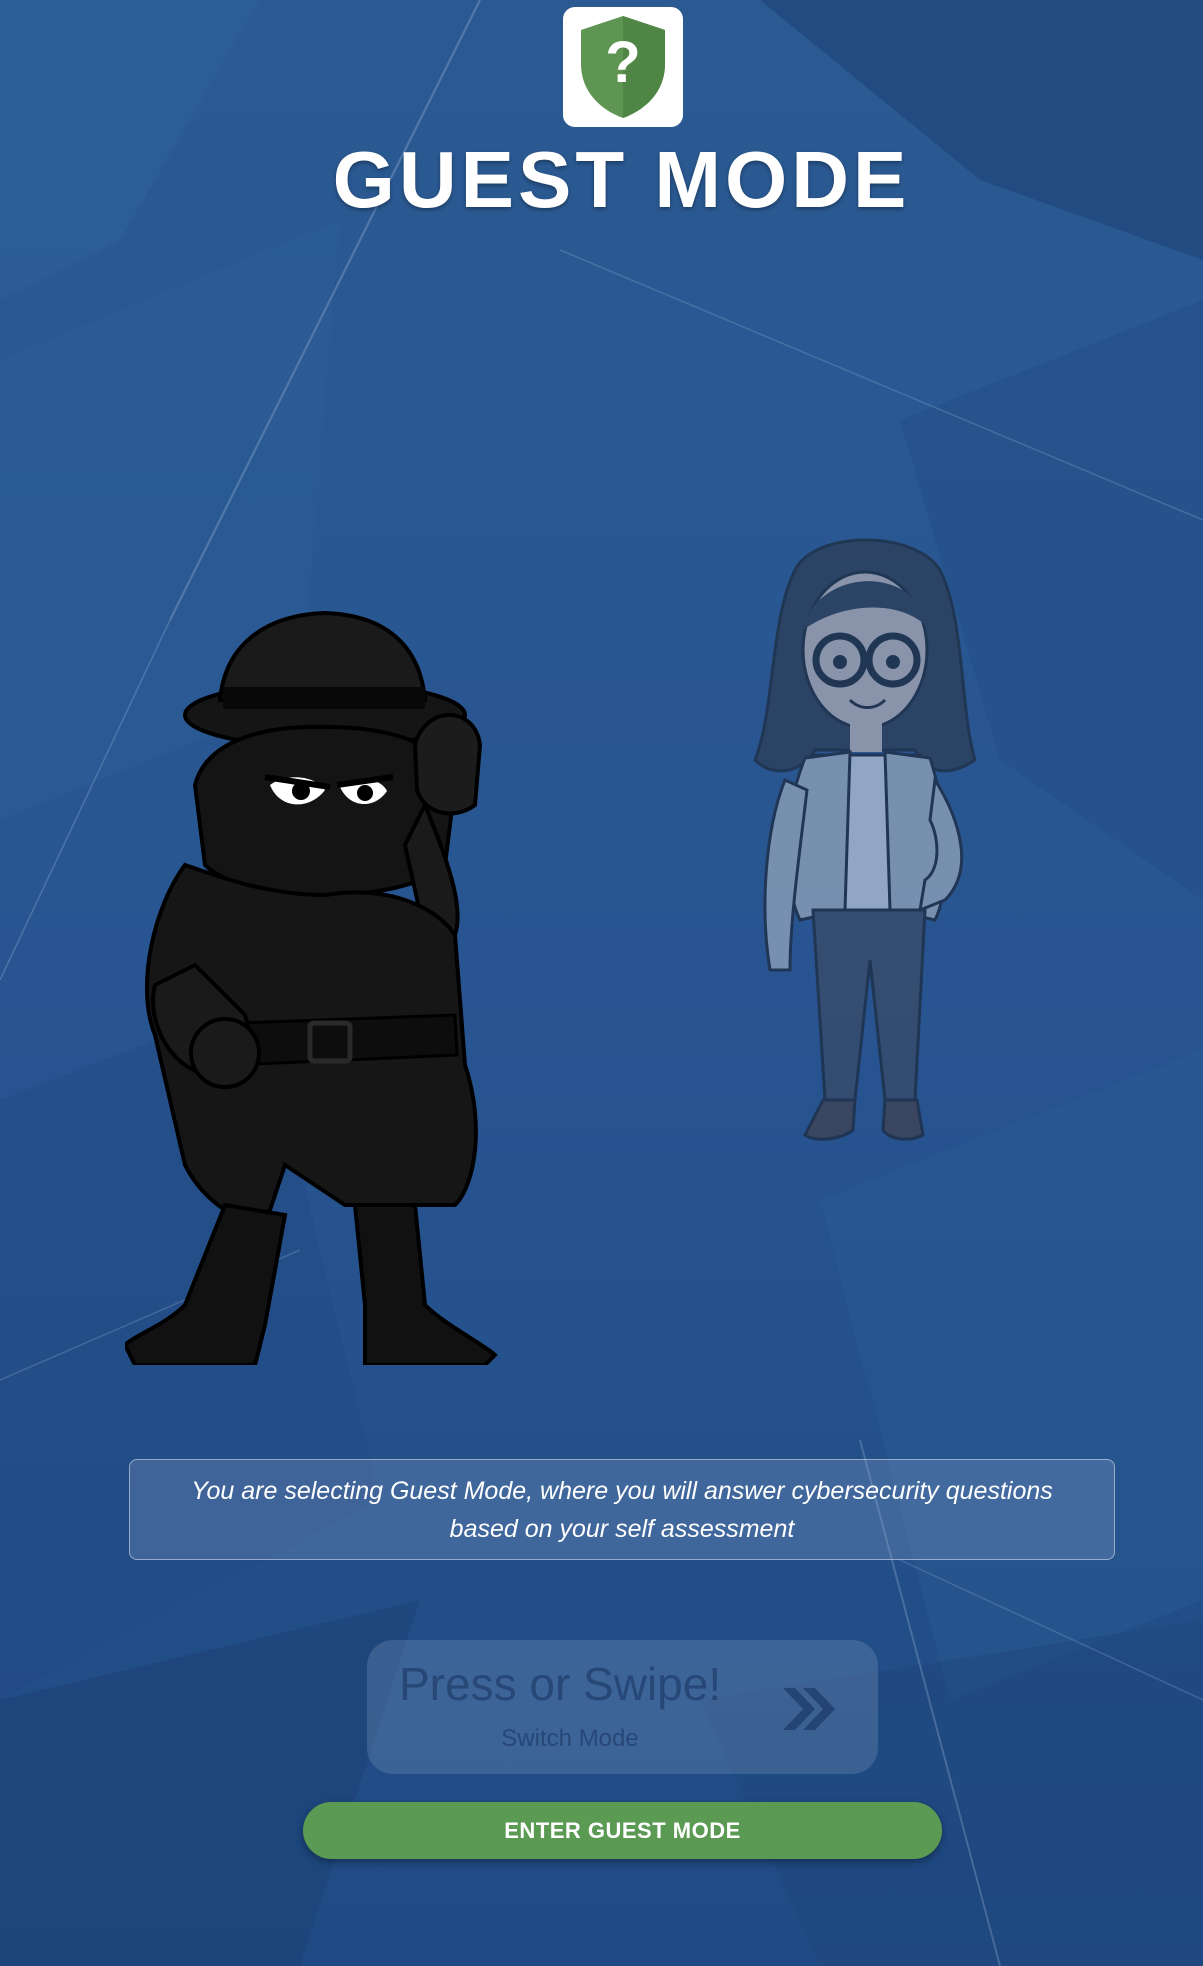 The image size is (1203, 1966). What do you see at coordinates (865, 850) in the screenshot?
I see `professional-woman-character` at bounding box center [865, 850].